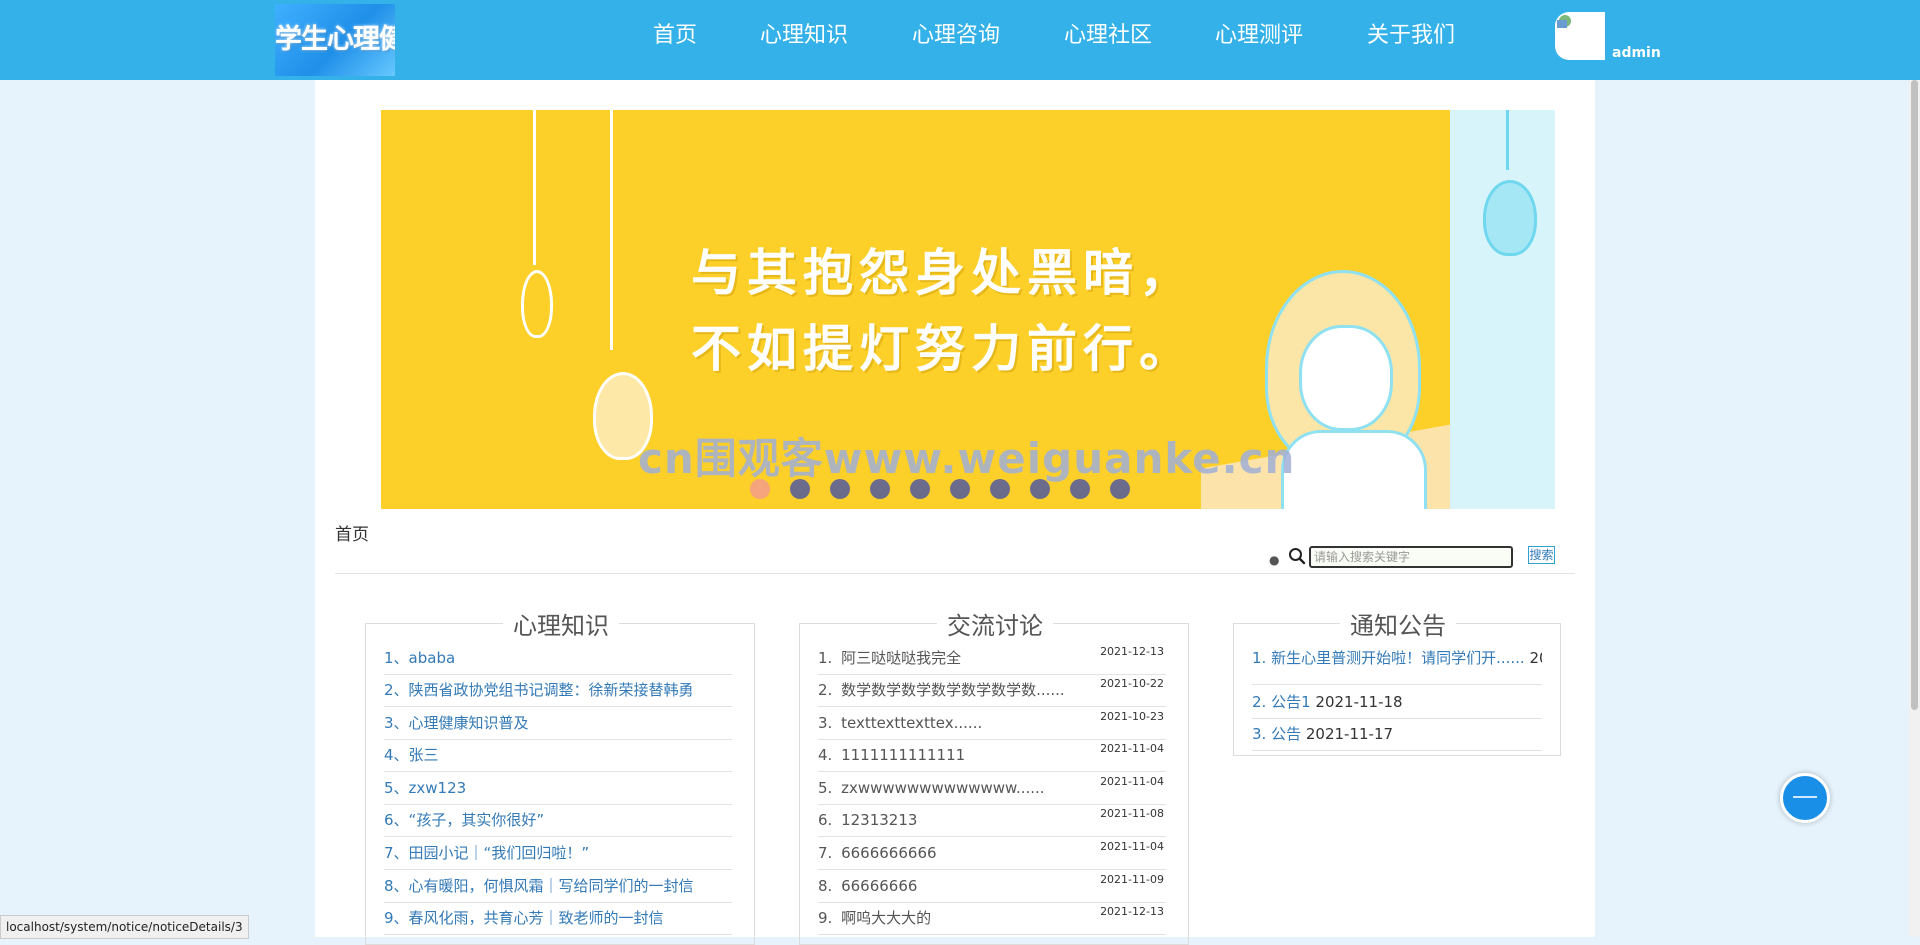 Image resolution: width=1920 pixels, height=945 pixels. Describe the element at coordinates (967, 458) in the screenshot. I see `watermark-text: cn围观客www.weiguanke.cn` at that location.